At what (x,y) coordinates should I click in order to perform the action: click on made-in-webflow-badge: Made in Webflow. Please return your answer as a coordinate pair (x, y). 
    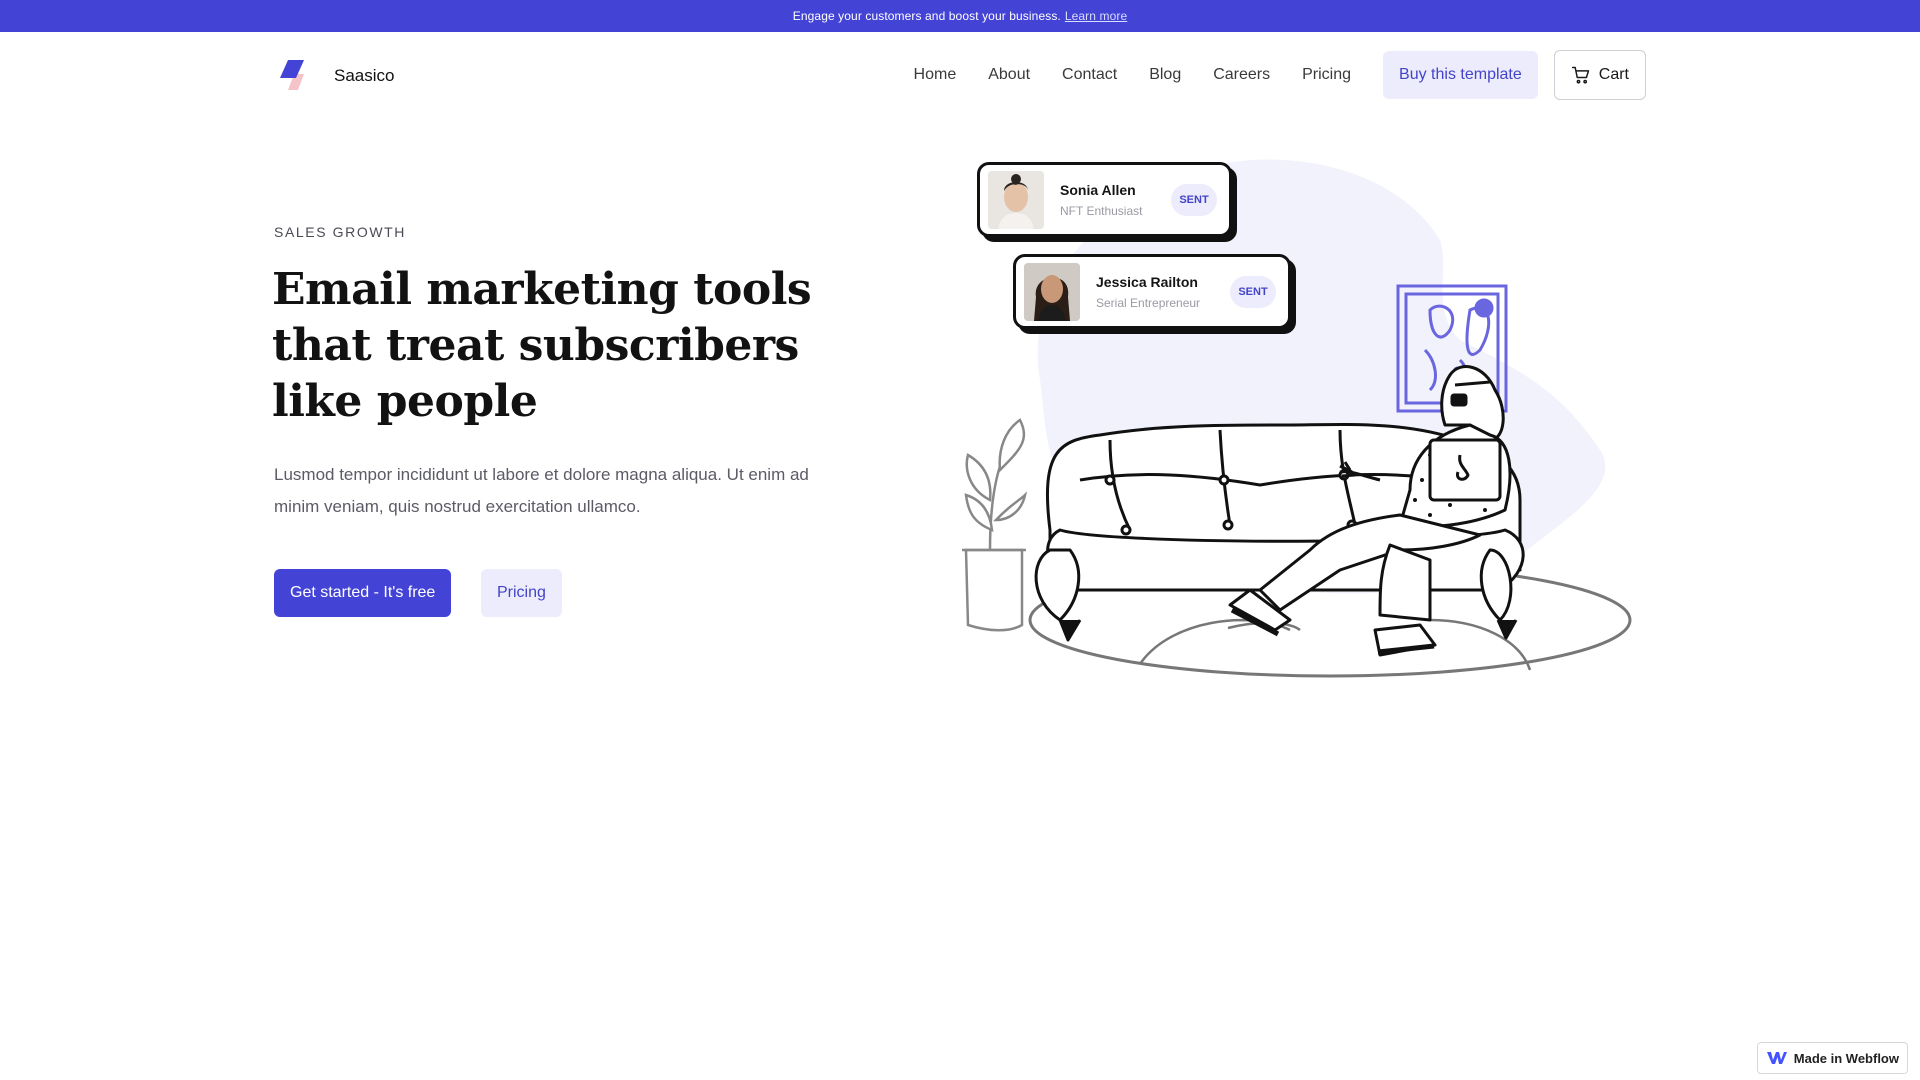
    Looking at the image, I should click on (1832, 1058).